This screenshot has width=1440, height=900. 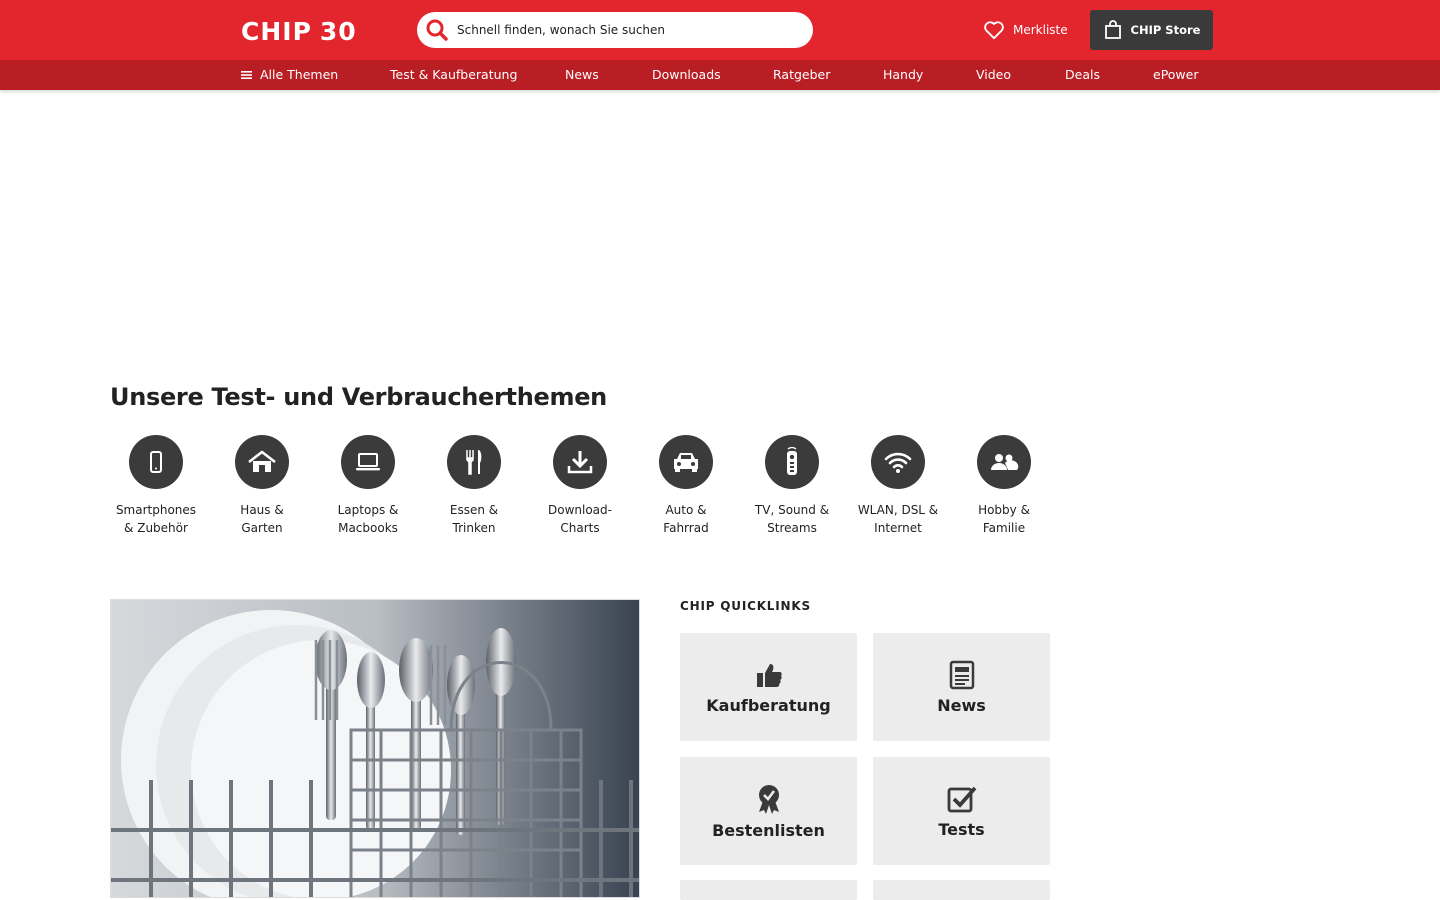 What do you see at coordinates (898, 519) in the screenshot?
I see `topic-label: WLAN, DSL & Internet` at bounding box center [898, 519].